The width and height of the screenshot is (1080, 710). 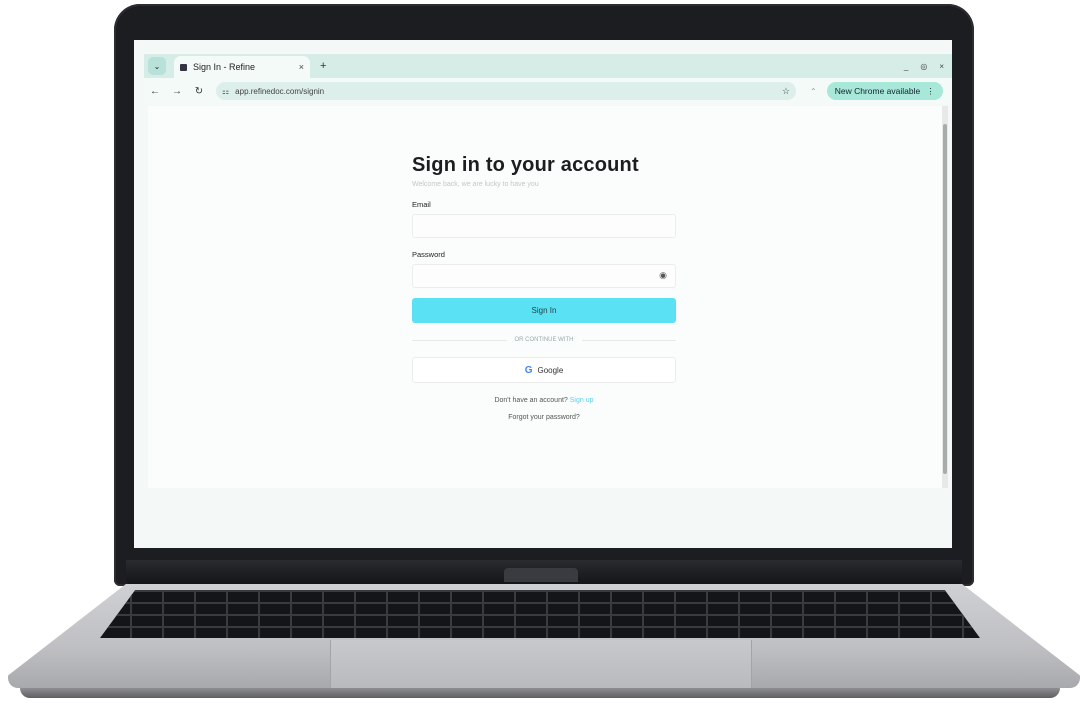 What do you see at coordinates (459, 340) in the screenshot?
I see `divider-line-left` at bounding box center [459, 340].